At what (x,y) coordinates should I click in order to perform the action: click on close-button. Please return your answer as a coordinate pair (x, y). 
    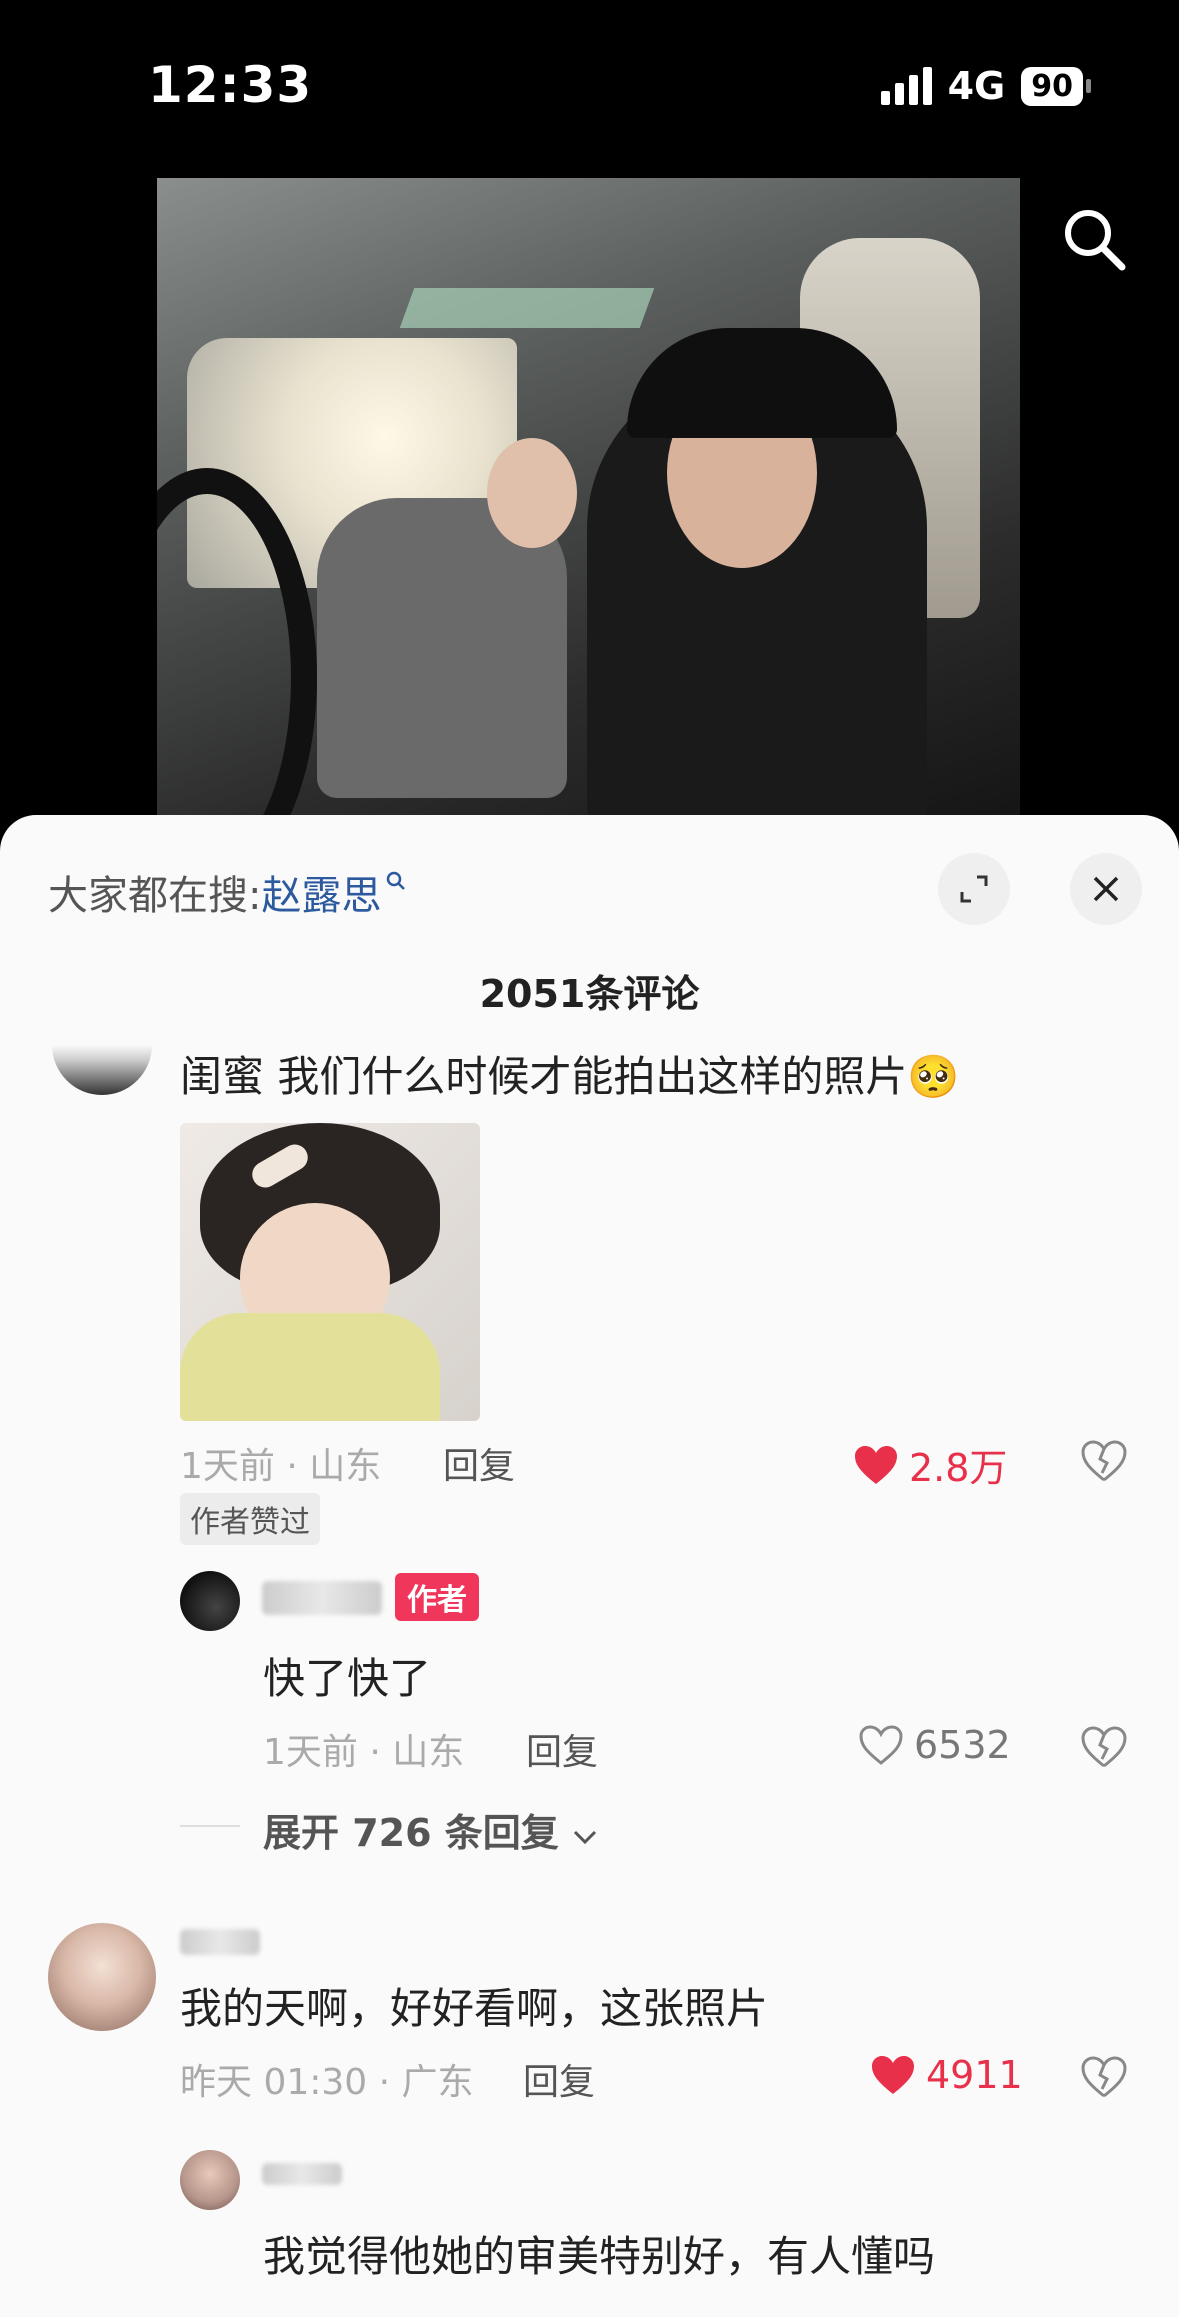
    Looking at the image, I should click on (1106, 889).